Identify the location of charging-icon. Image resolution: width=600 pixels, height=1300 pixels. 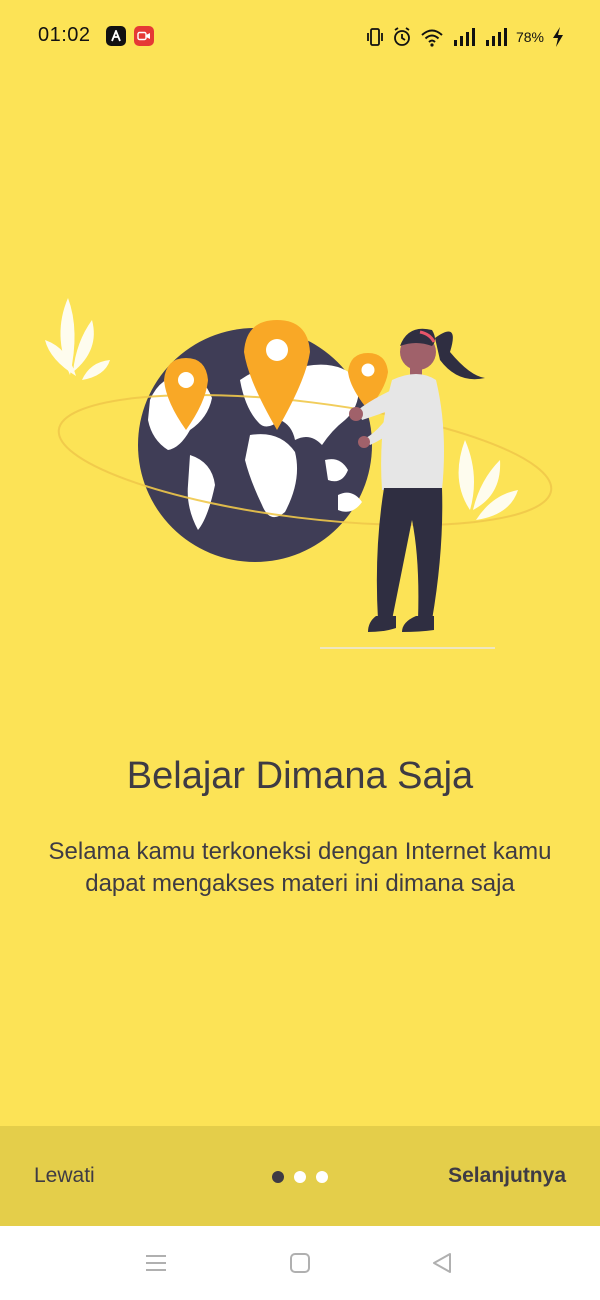
(558, 37).